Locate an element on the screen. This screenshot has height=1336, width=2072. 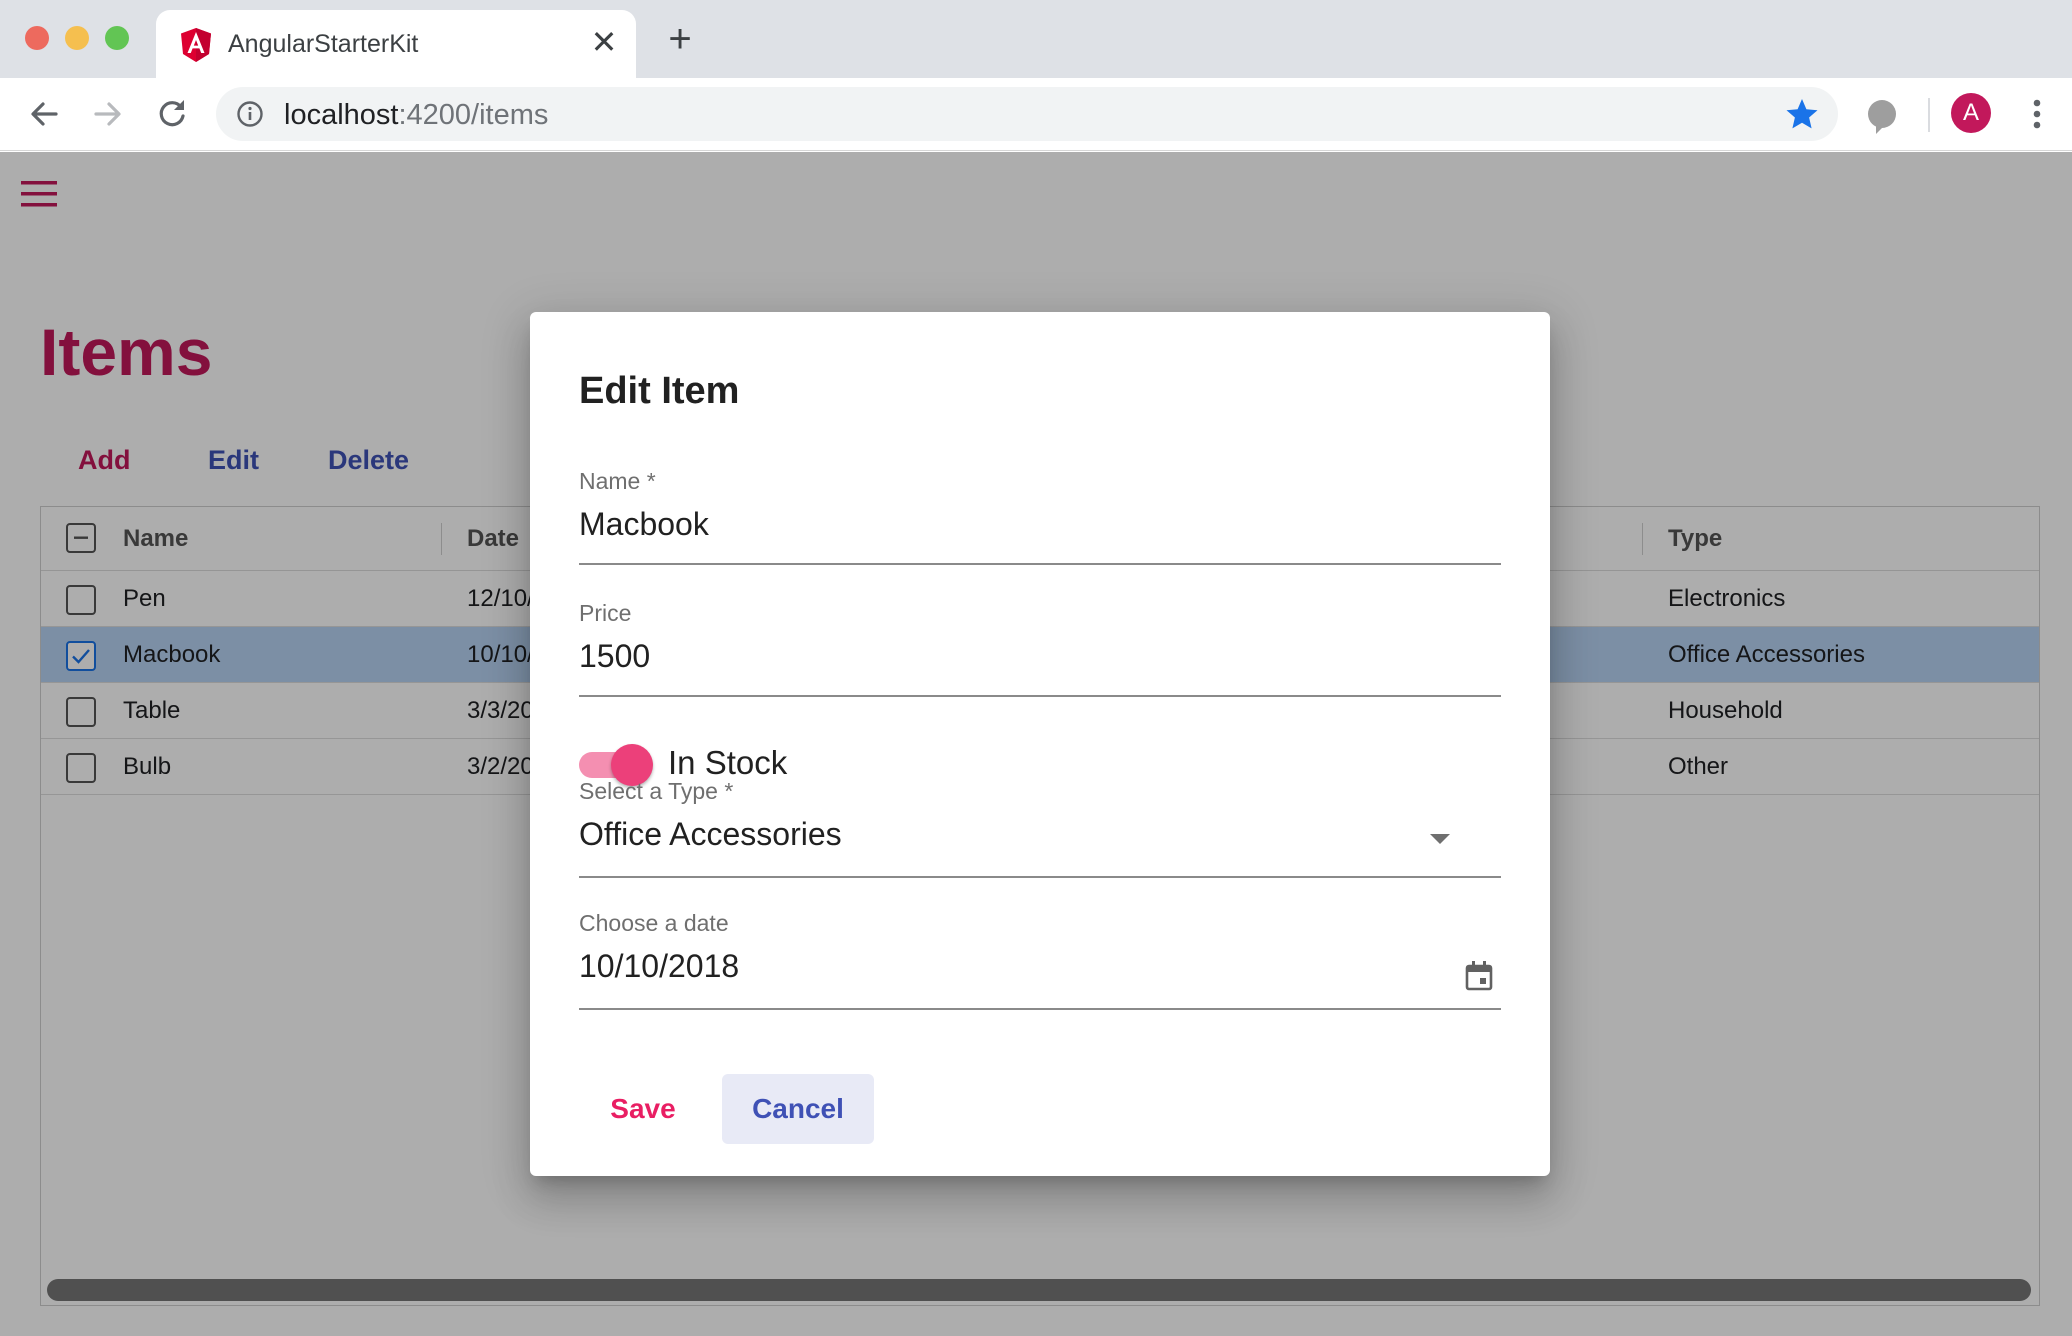
date-field: Choose a date 10/10/2018 is located at coordinates (1040, 966).